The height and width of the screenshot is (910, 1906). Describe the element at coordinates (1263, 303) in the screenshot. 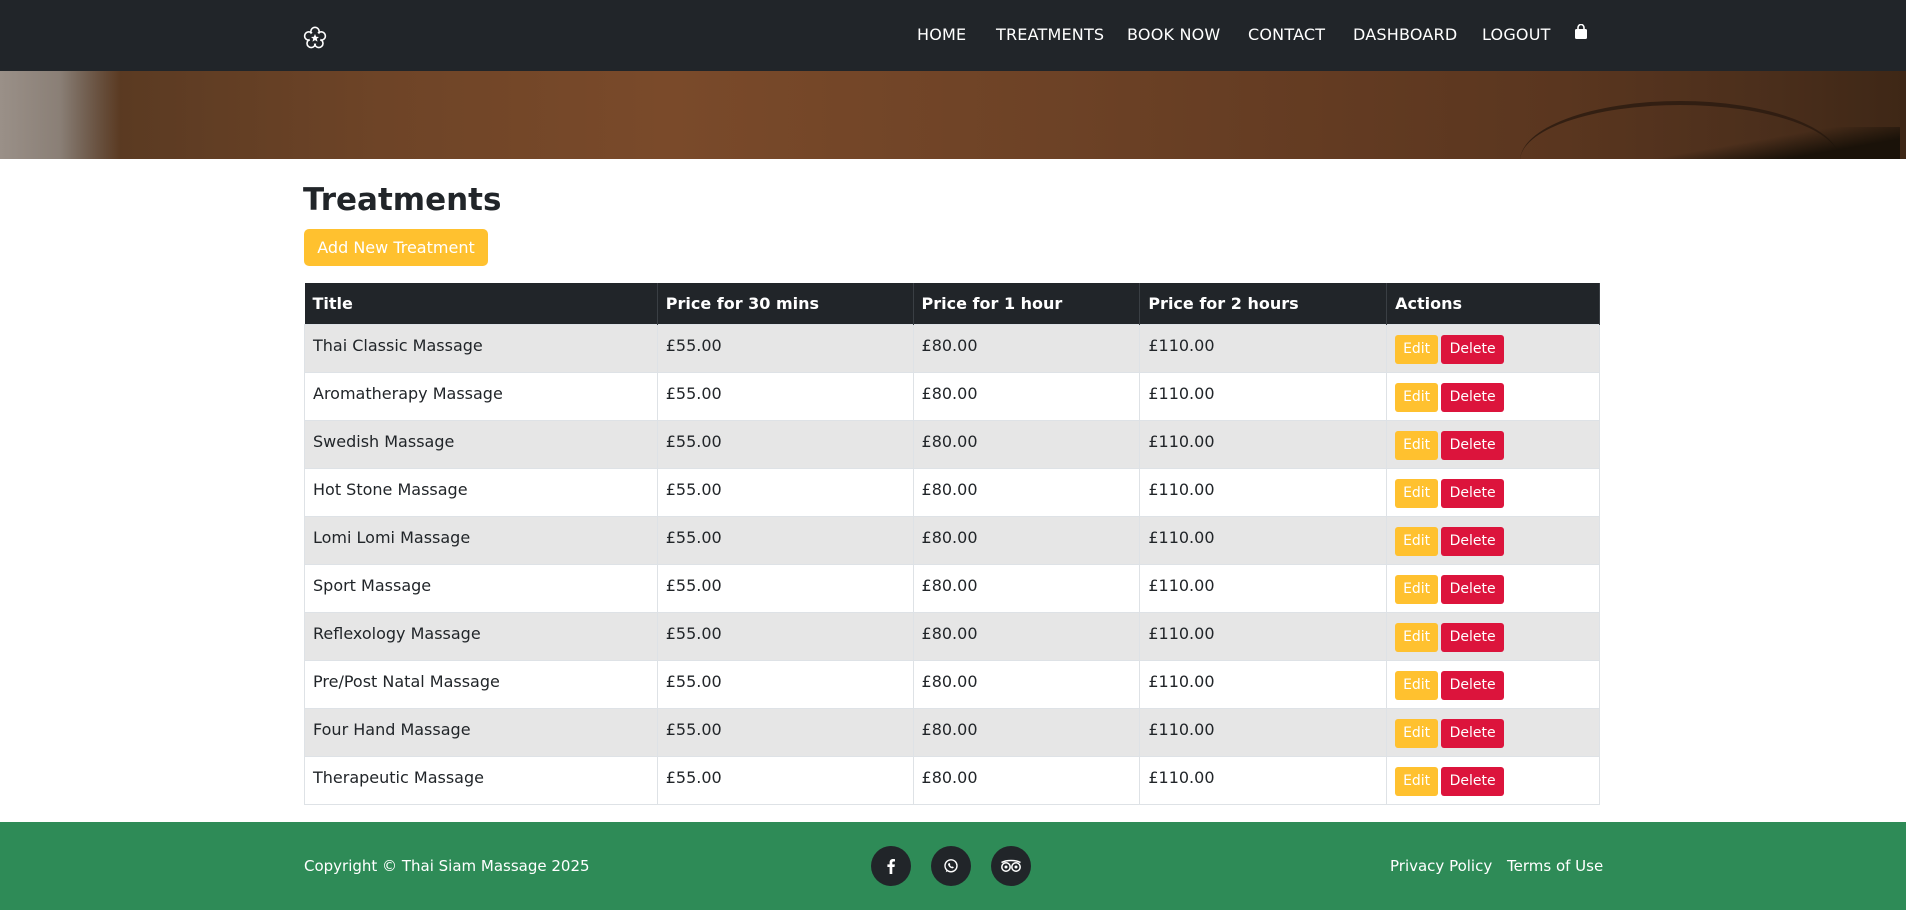

I see `column-header-price-120: Price for 2 hours` at that location.